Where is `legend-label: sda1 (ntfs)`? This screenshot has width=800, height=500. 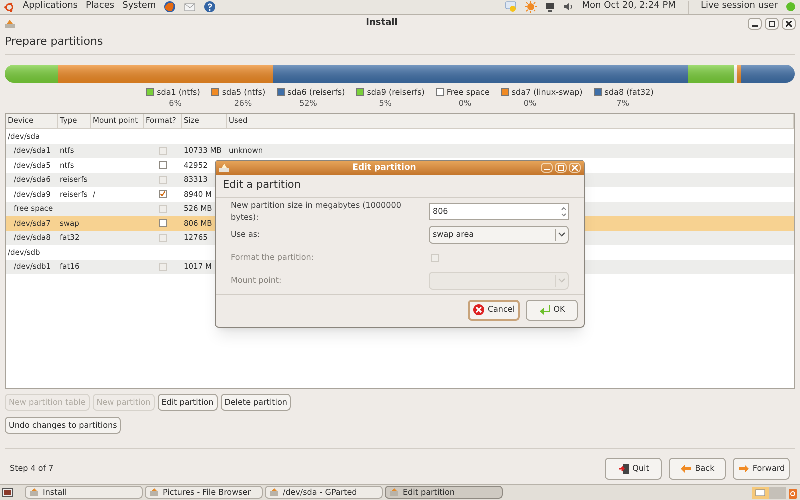
legend-label: sda1 (ntfs) is located at coordinates (178, 92).